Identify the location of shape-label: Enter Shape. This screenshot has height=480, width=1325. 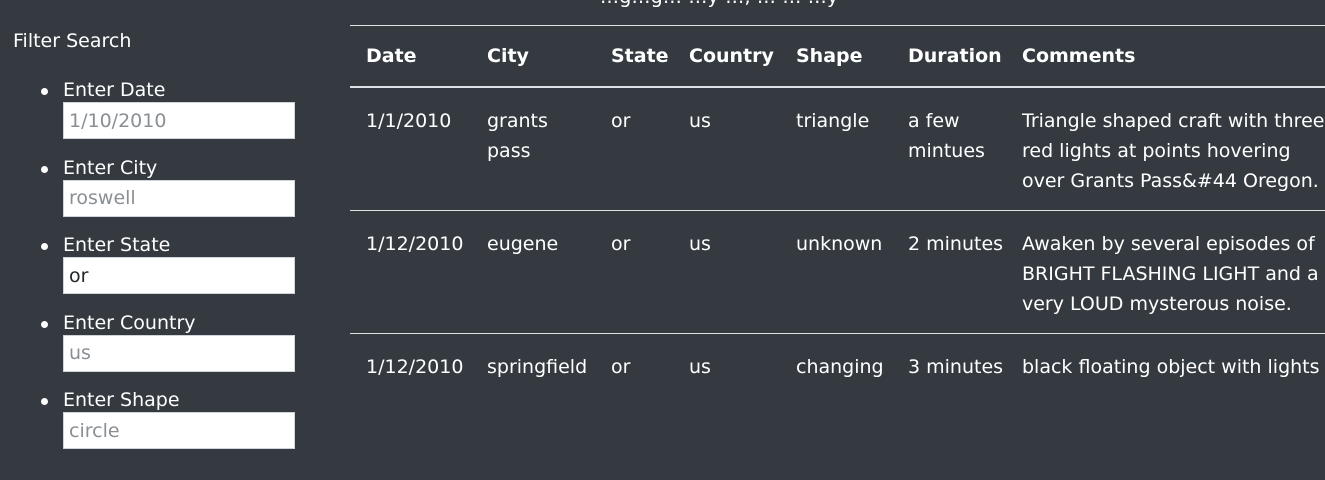
(121, 400).